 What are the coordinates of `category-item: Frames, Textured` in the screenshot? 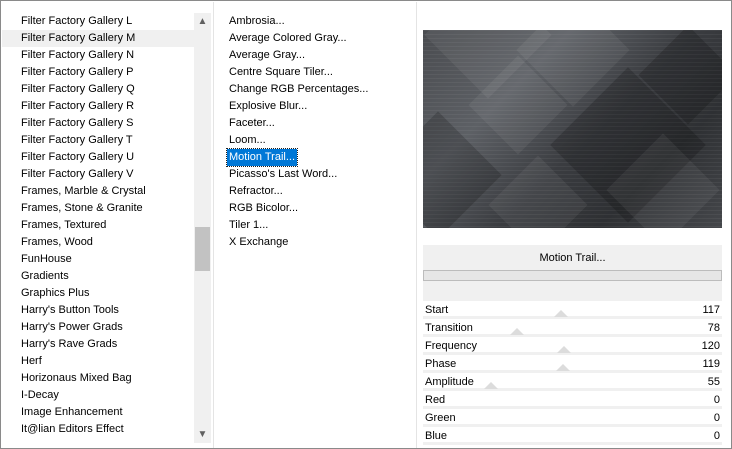 It's located at (98, 225).